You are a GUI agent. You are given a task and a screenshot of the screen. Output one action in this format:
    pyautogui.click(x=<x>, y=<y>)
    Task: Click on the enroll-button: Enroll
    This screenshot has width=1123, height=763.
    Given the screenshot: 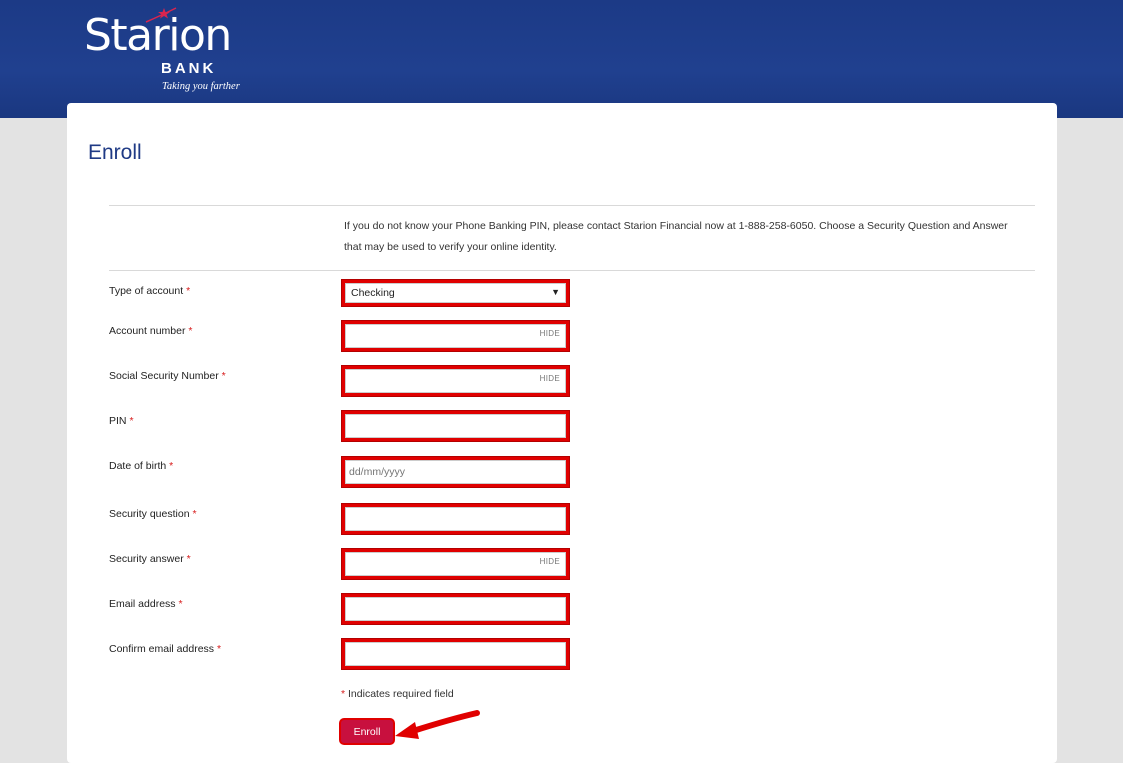 What is the action you would take?
    pyautogui.click(x=367, y=731)
    